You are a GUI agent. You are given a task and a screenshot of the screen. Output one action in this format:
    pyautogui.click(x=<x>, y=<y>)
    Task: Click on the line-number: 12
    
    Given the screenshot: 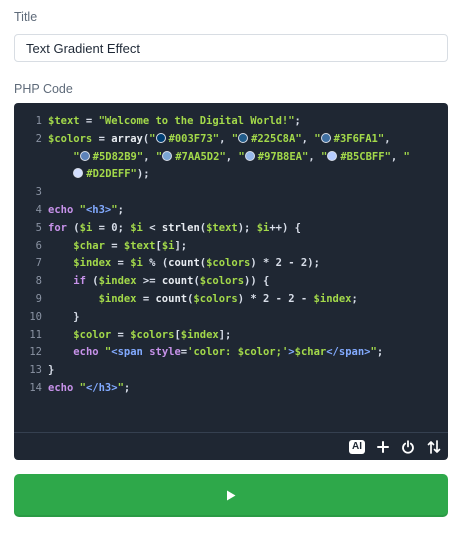 What is the action you would take?
    pyautogui.click(x=35, y=352)
    